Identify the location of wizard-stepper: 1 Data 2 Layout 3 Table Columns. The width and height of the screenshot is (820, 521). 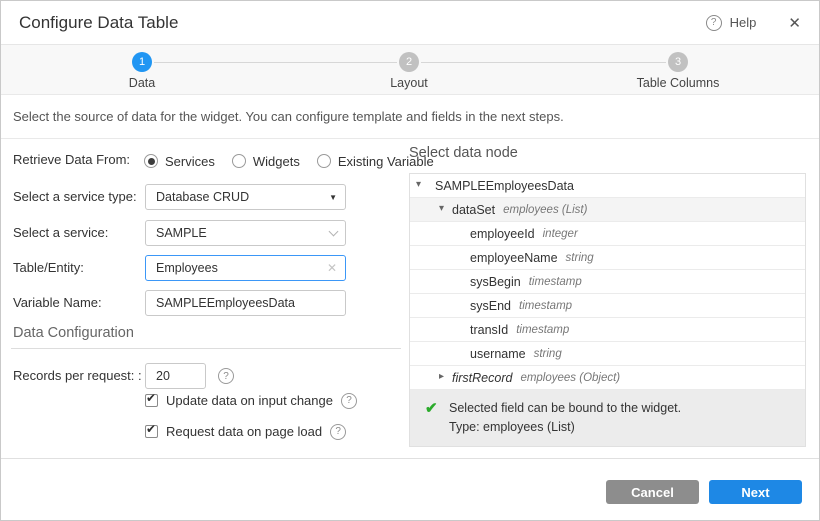
(410, 70).